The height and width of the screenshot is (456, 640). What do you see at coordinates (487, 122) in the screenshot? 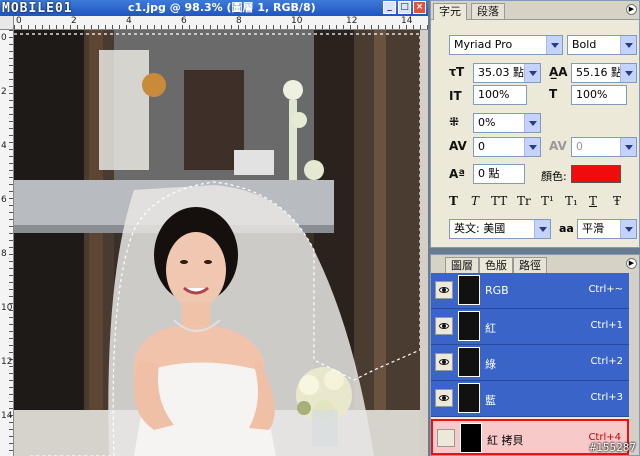
I see `tsume-value: 0%` at bounding box center [487, 122].